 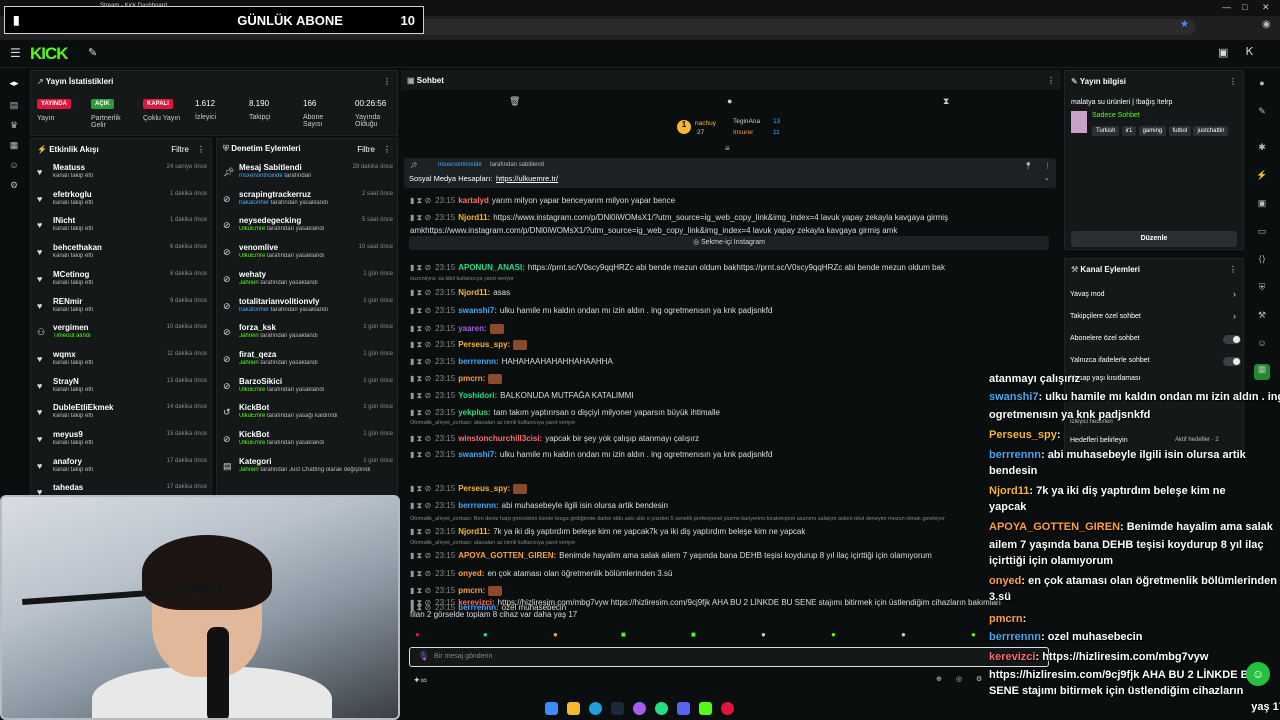 I want to click on stream-mode: Sadece Sohbet, so click(x=1116, y=115).